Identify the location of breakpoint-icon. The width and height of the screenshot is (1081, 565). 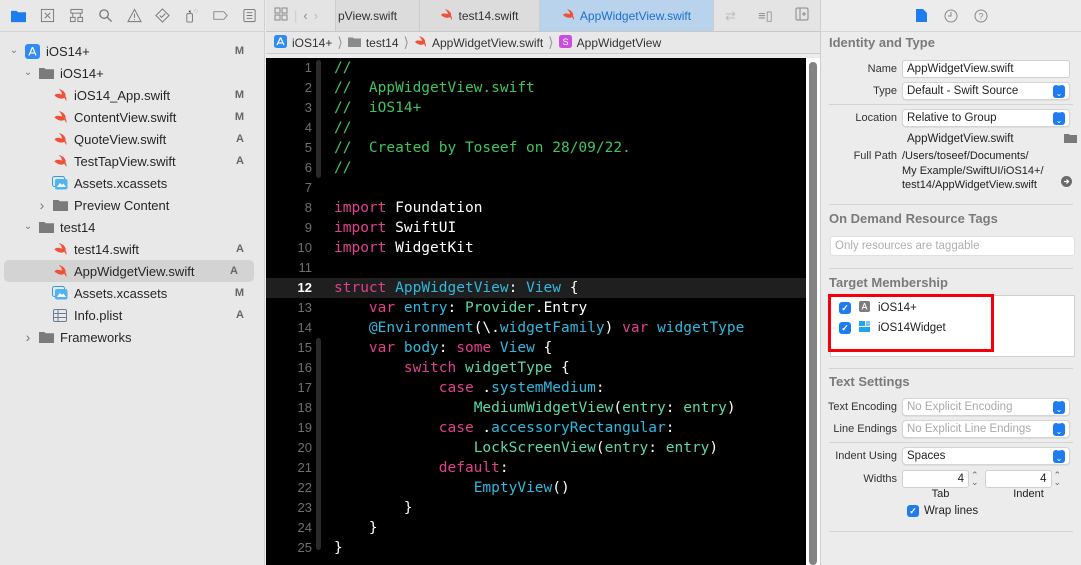
(220, 16).